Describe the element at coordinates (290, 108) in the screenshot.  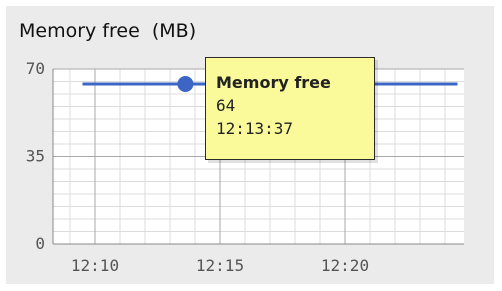
I see `data-tooltip: Memory free 64 12:13:37` at that location.